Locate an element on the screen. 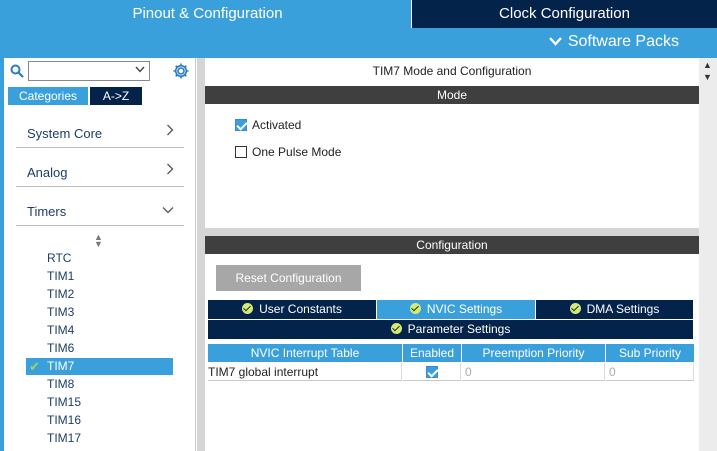  software-packs-label: Software Packs is located at coordinates (623, 41).